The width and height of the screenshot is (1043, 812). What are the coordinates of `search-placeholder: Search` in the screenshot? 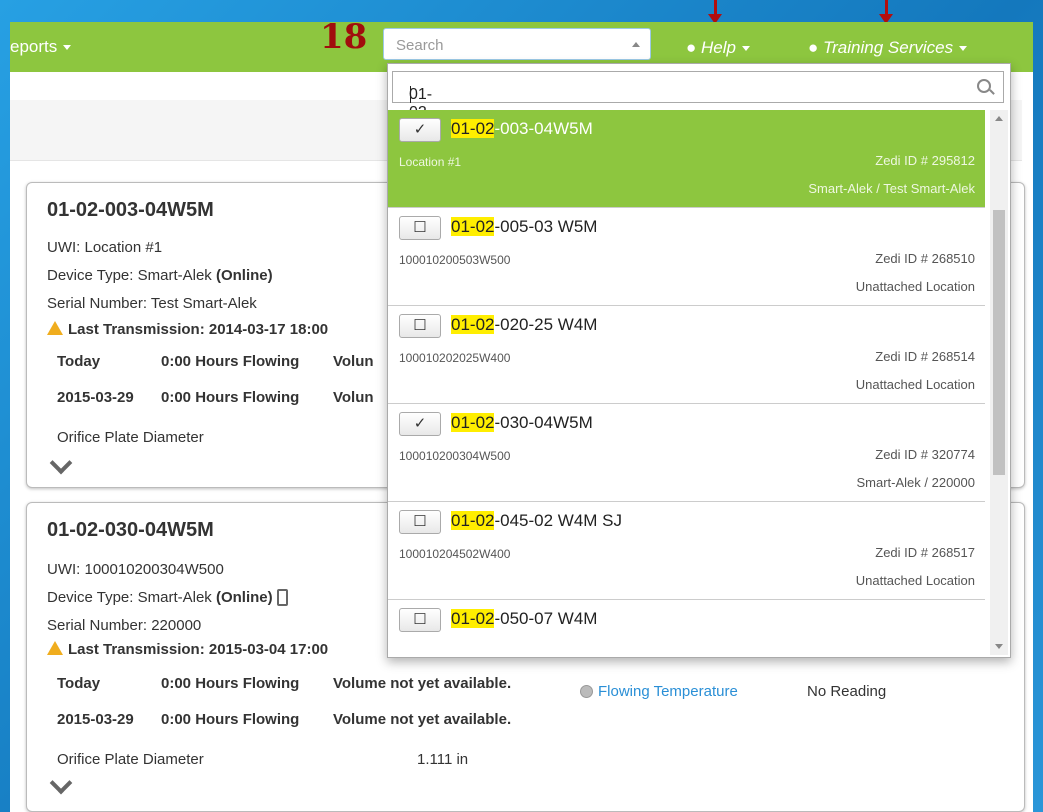 It's located at (420, 45).